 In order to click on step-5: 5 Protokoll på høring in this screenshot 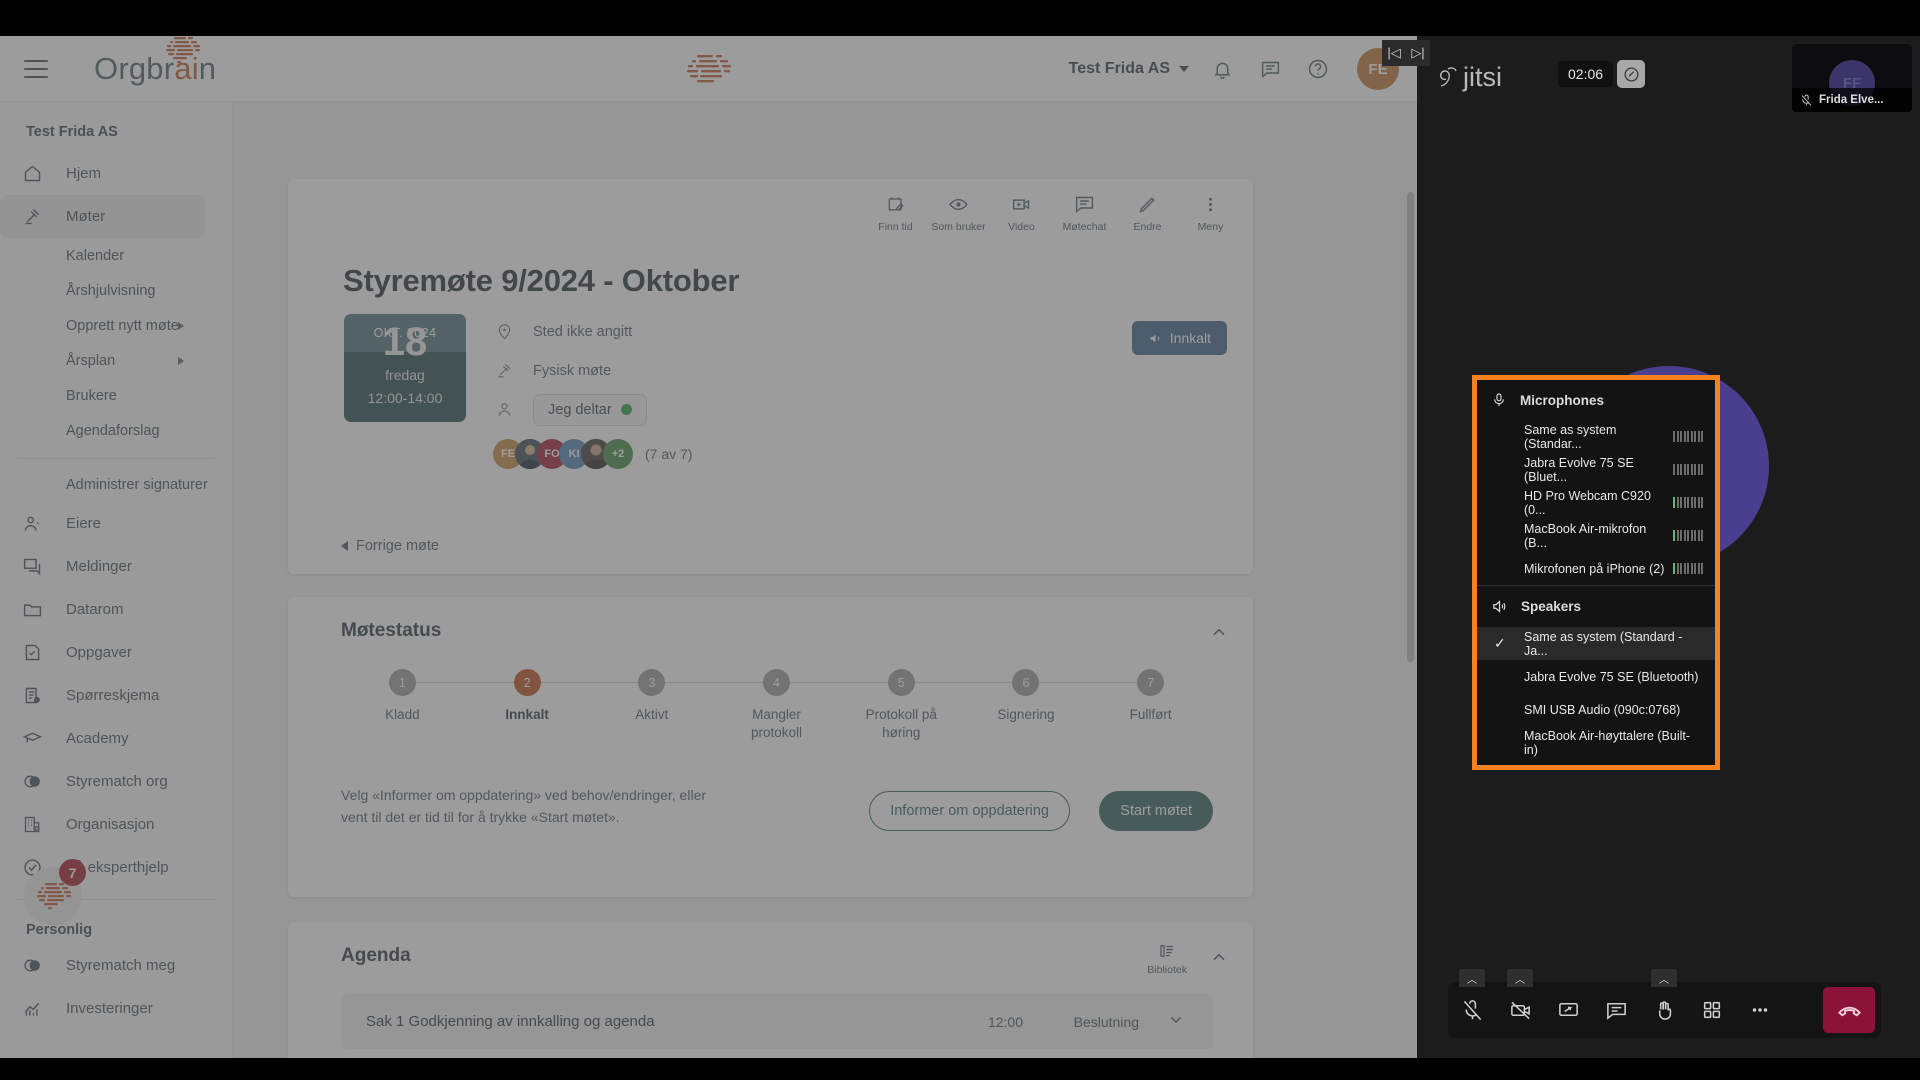, I will do `click(932, 705)`.